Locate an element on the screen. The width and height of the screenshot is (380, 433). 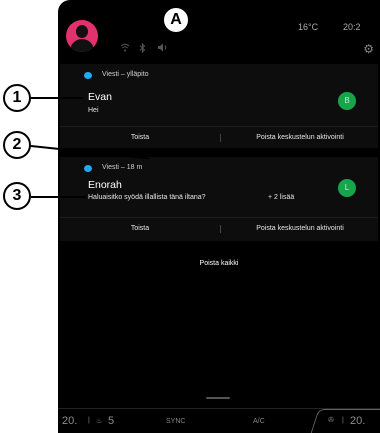
climate-bar: 20. | ♨ 5 SYNC A/C ✇ | 20. is located at coordinates (219, 420).